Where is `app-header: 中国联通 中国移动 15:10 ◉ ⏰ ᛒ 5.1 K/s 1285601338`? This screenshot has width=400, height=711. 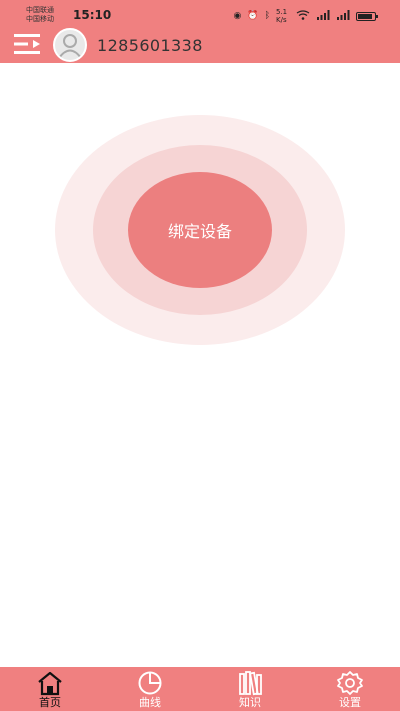
app-header: 中国联通 中国移动 15:10 ◉ ⏰ ᛒ 5.1 K/s 1285601338 is located at coordinates (200, 31).